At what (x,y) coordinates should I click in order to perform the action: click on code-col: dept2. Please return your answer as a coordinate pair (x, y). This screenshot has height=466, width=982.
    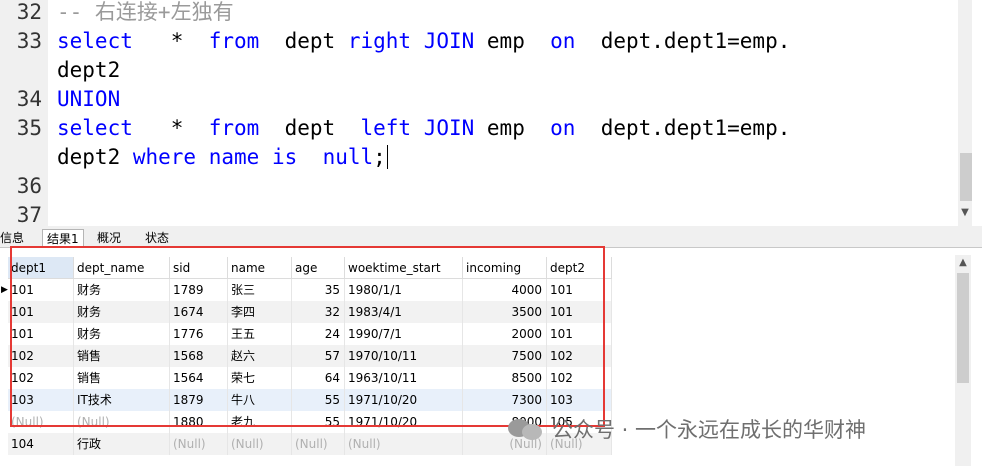
    Looking at the image, I should click on (95, 157).